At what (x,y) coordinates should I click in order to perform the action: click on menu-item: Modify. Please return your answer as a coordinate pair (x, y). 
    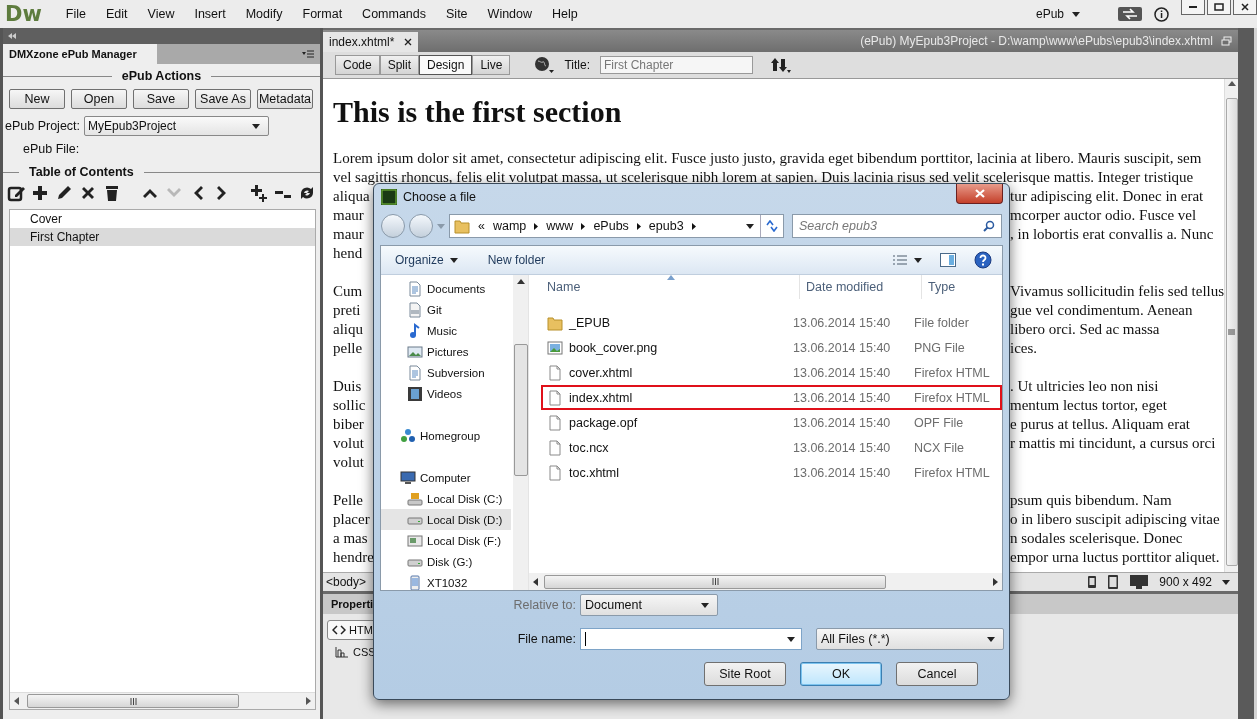
    Looking at the image, I should click on (264, 14).